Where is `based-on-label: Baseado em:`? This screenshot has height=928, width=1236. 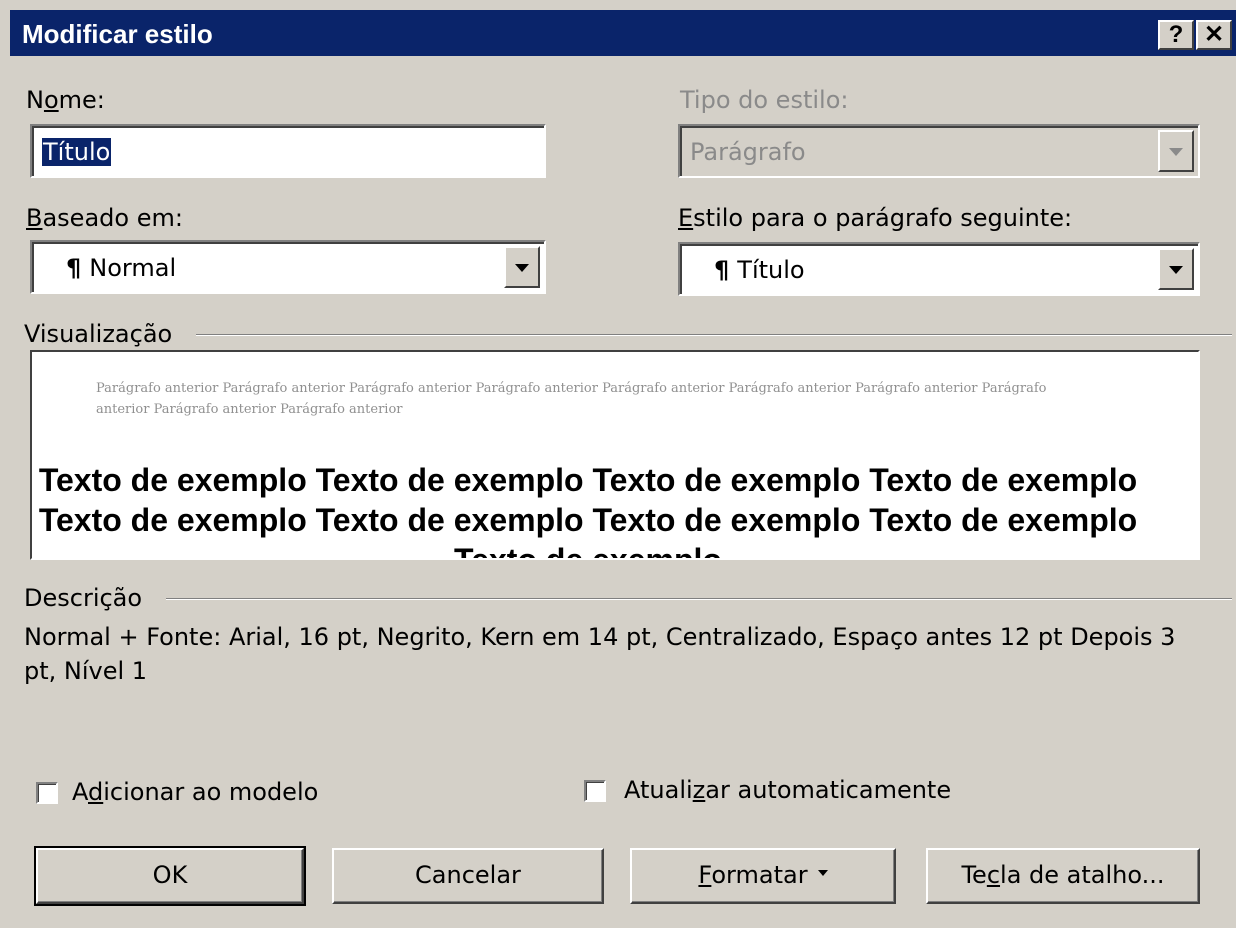 based-on-label: Baseado em: is located at coordinates (104, 218).